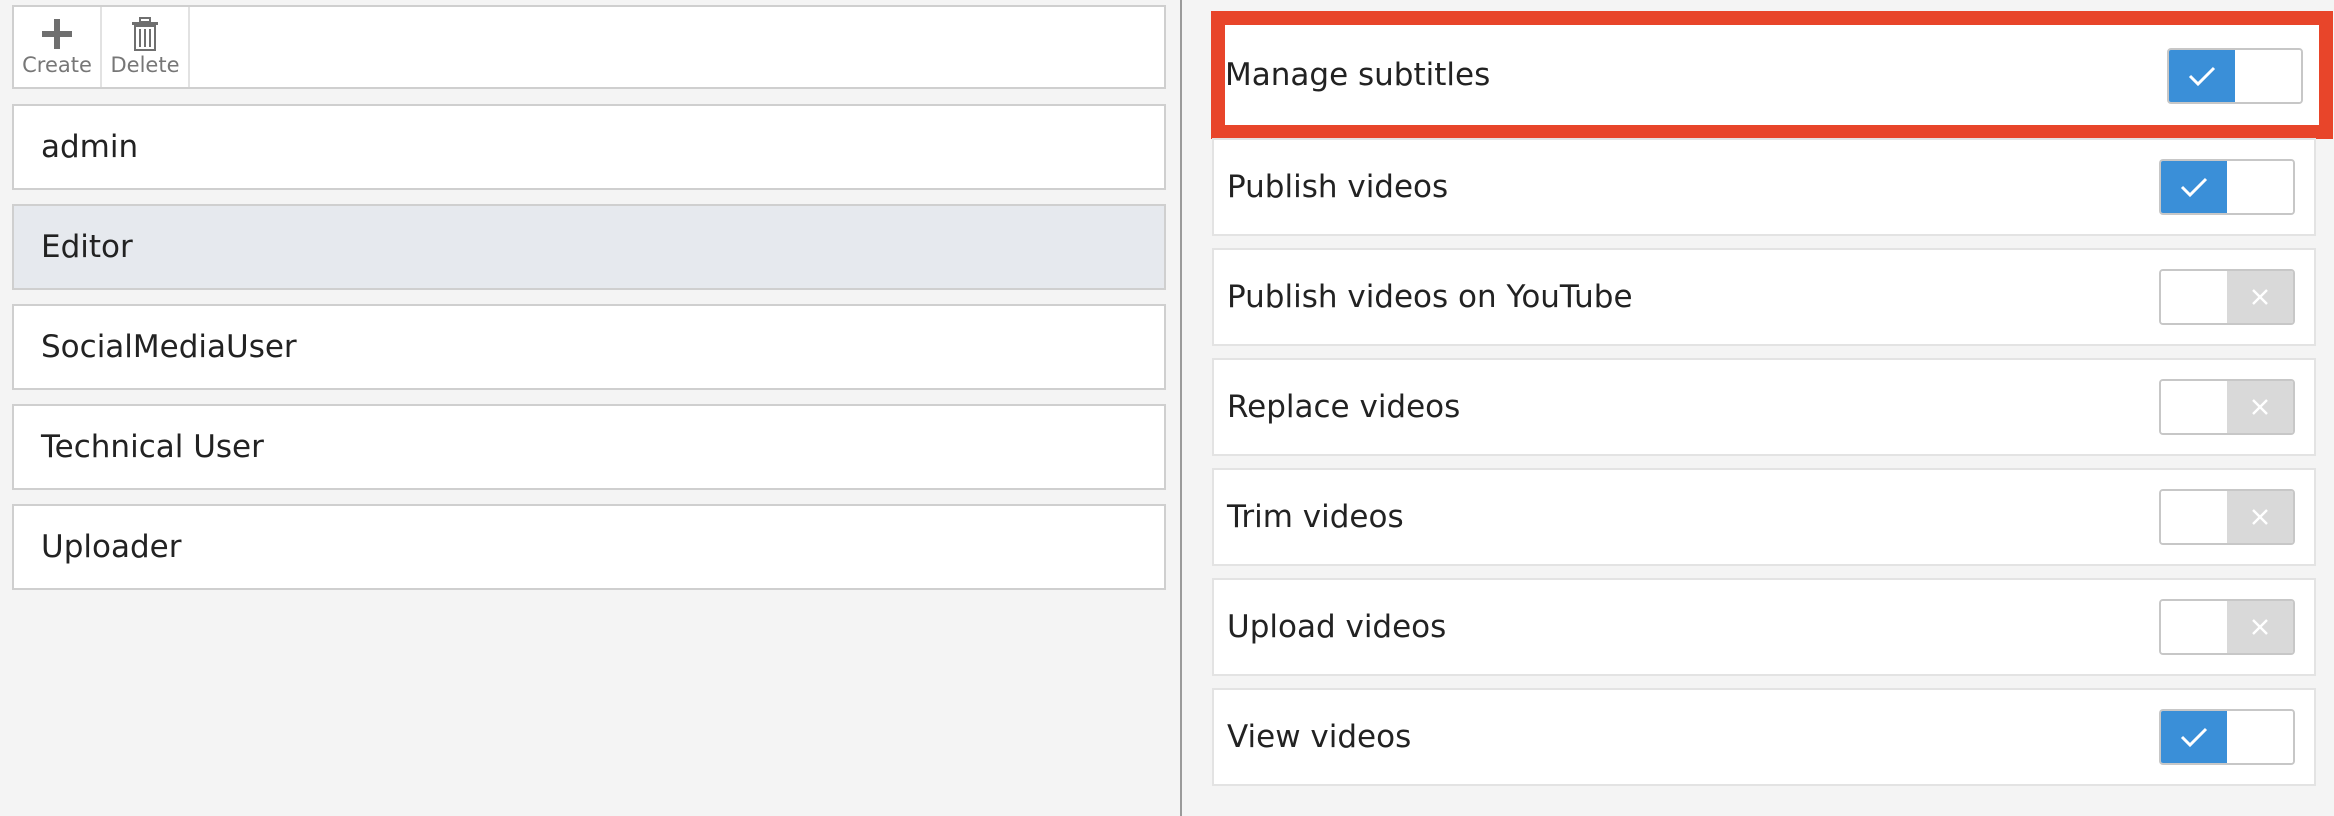 This screenshot has height=816, width=2334. What do you see at coordinates (1772, 75) in the screenshot?
I see `permission-row-manage-subtitles: Manage subtitles` at bounding box center [1772, 75].